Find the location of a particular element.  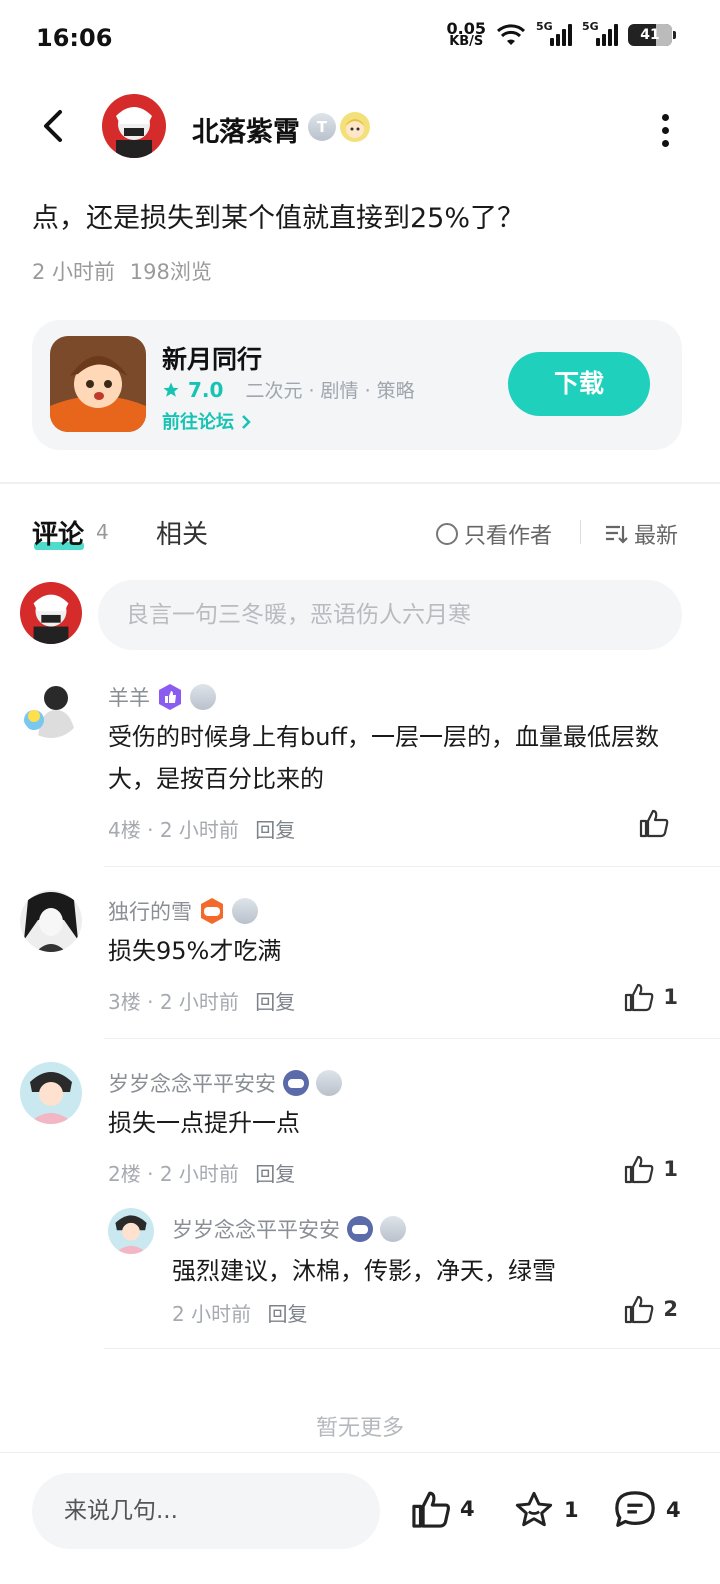

replier-name: 岁岁念念平平安安 is located at coordinates (256, 1229).